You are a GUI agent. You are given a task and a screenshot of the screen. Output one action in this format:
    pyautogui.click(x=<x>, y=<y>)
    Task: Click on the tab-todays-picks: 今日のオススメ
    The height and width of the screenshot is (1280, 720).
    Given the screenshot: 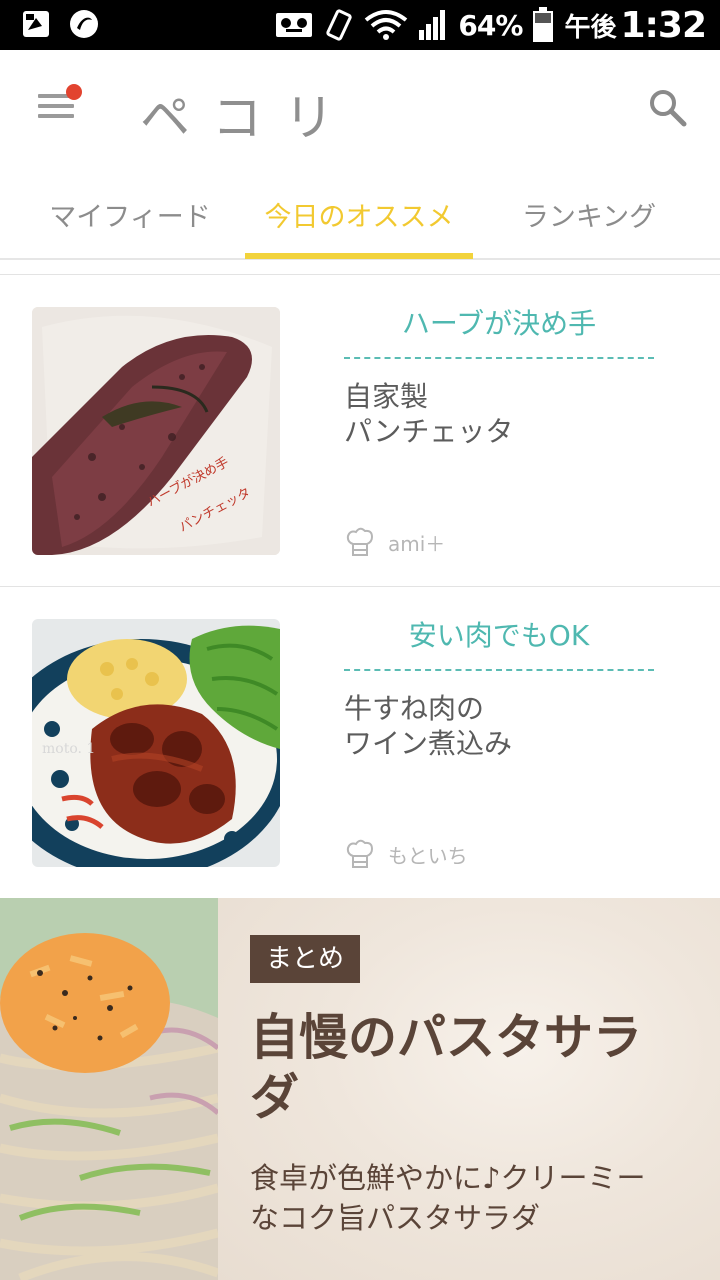 What is the action you would take?
    pyautogui.click(x=359, y=214)
    